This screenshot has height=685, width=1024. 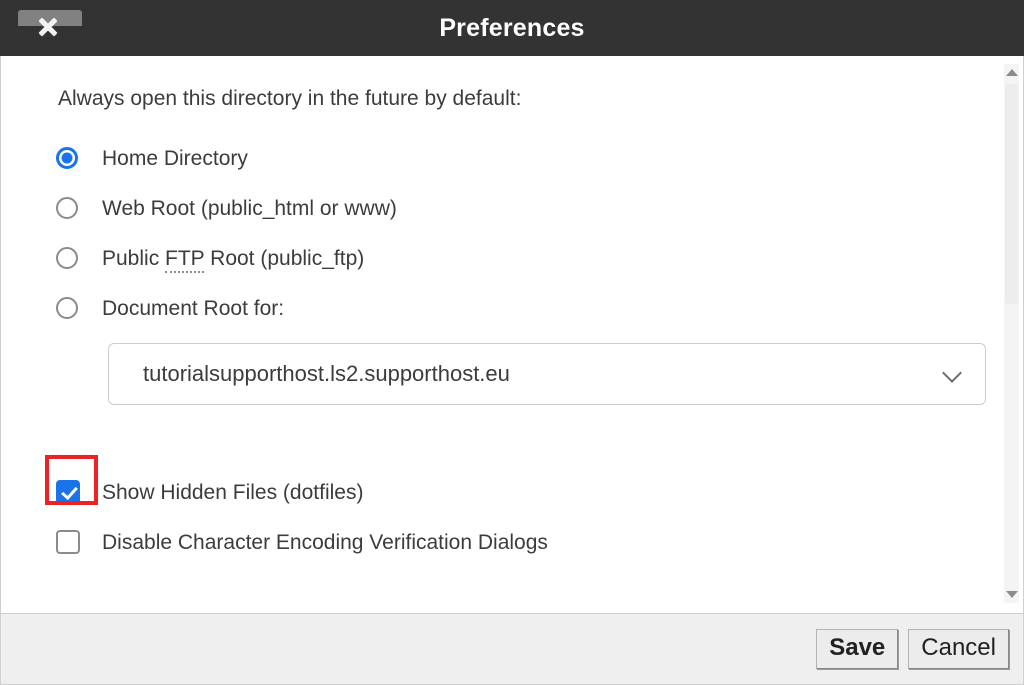 I want to click on radio-web-root, so click(x=67, y=208).